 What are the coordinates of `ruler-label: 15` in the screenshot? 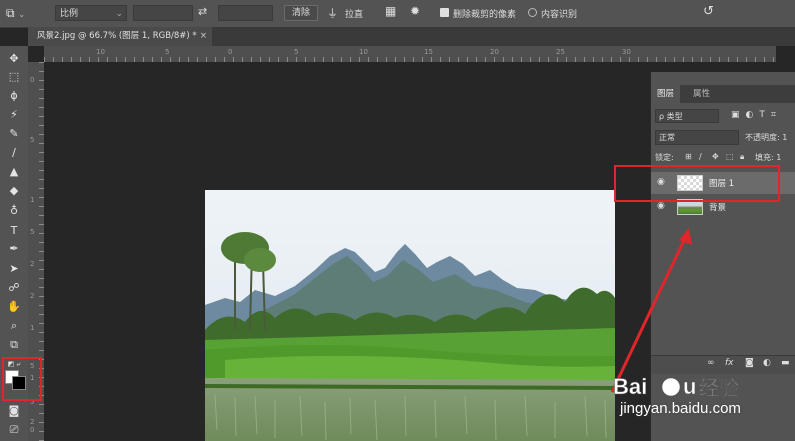 It's located at (428, 52).